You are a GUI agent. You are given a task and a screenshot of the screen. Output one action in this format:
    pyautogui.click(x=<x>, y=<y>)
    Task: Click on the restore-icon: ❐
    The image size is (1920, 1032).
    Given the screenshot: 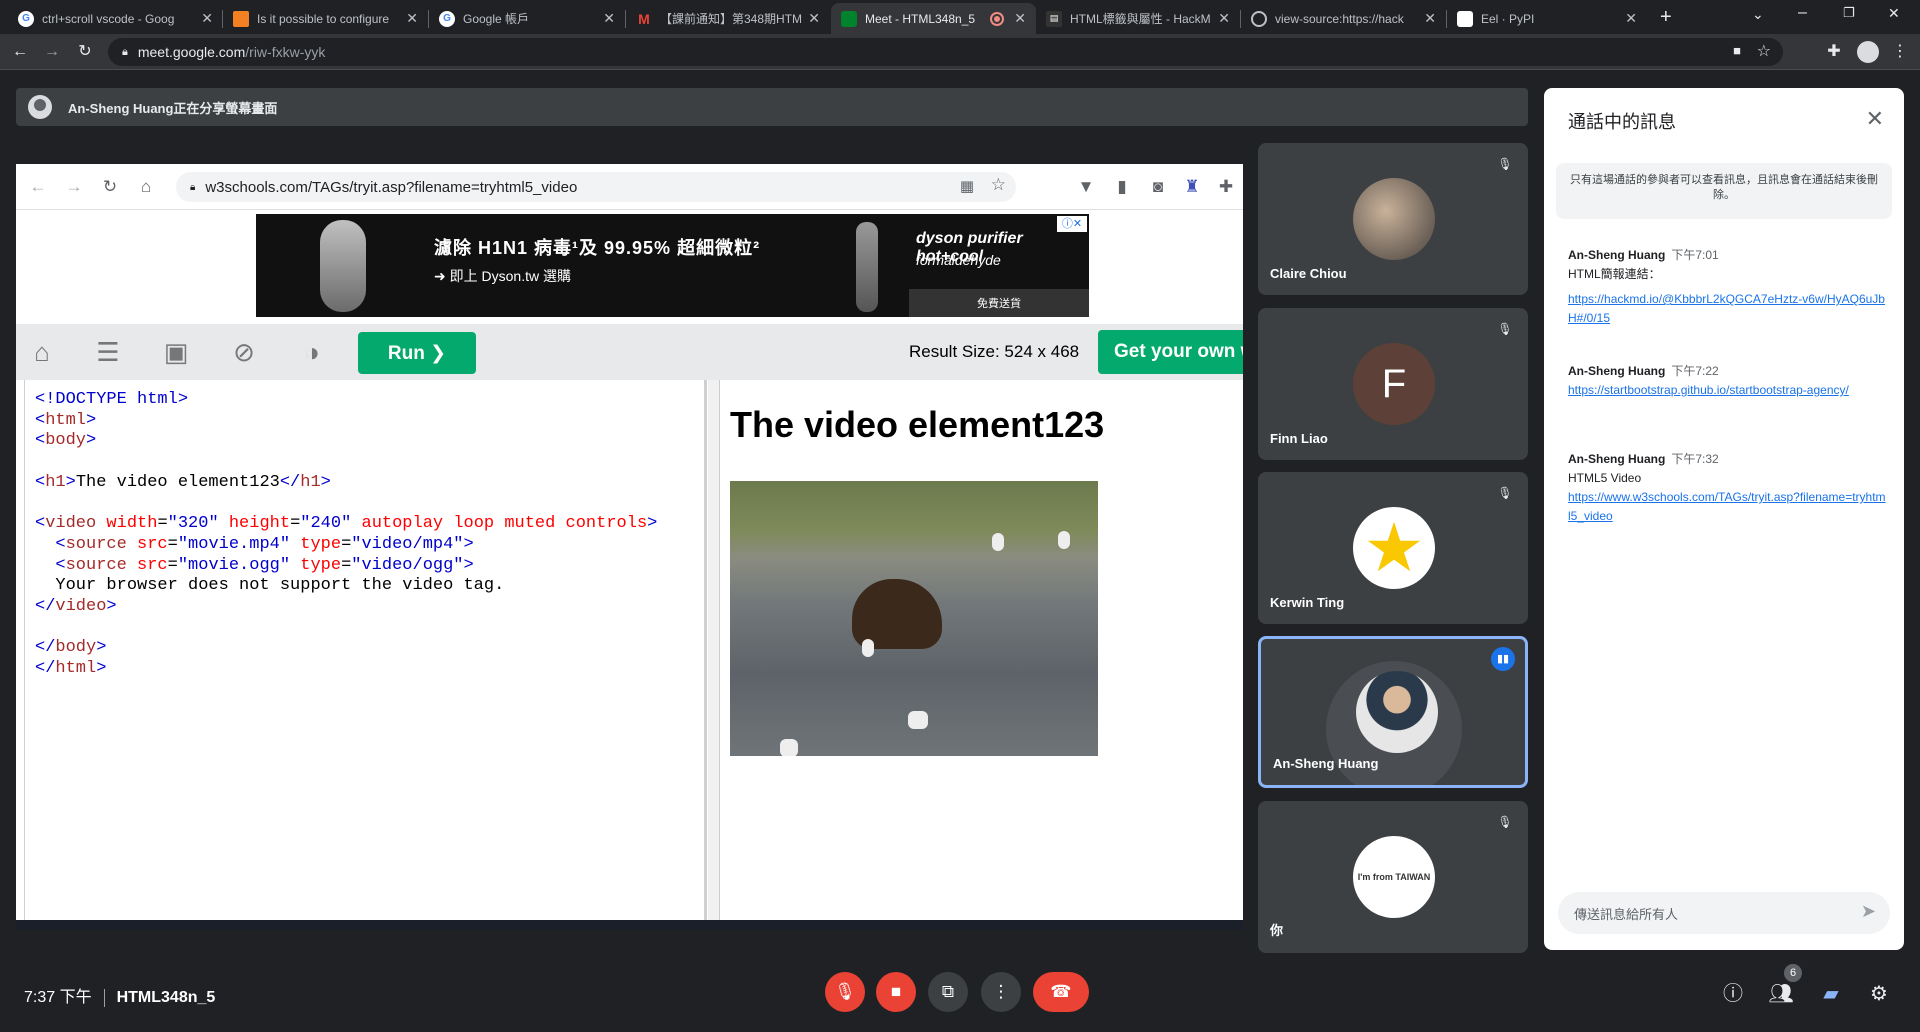 What is the action you would take?
    pyautogui.click(x=1849, y=13)
    